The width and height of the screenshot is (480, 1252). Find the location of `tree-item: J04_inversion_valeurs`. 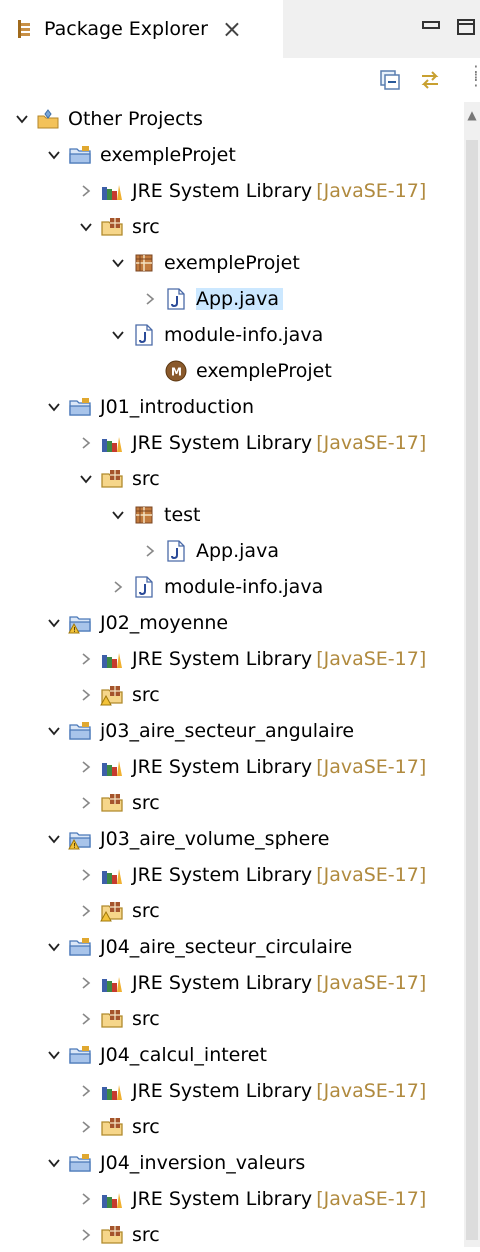

tree-item: J04_inversion_valeurs is located at coordinates (174, 1163).